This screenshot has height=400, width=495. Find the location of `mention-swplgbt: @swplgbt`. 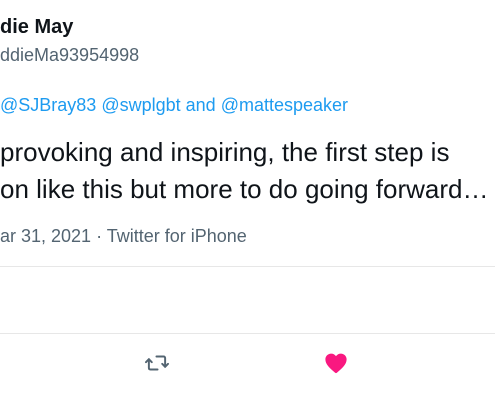

mention-swplgbt: @swplgbt is located at coordinates (140, 105).